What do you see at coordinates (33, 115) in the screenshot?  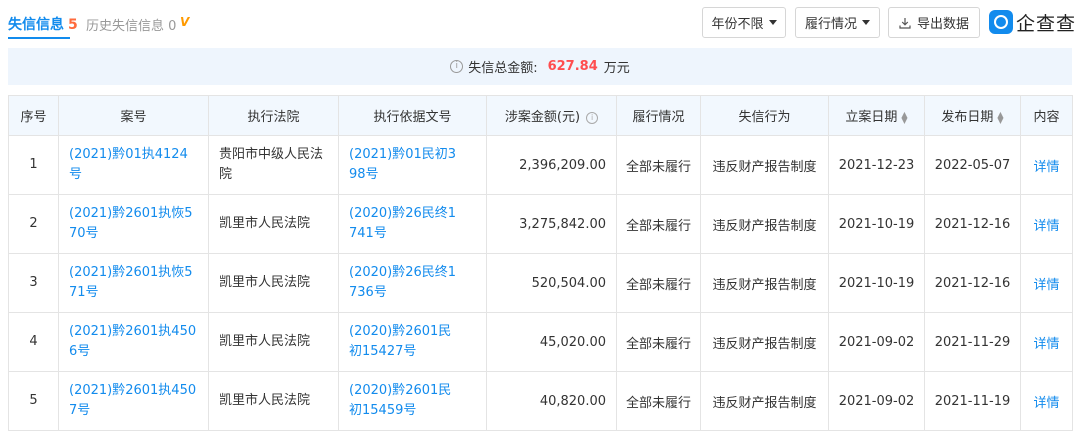 I see `header-index: 序号` at bounding box center [33, 115].